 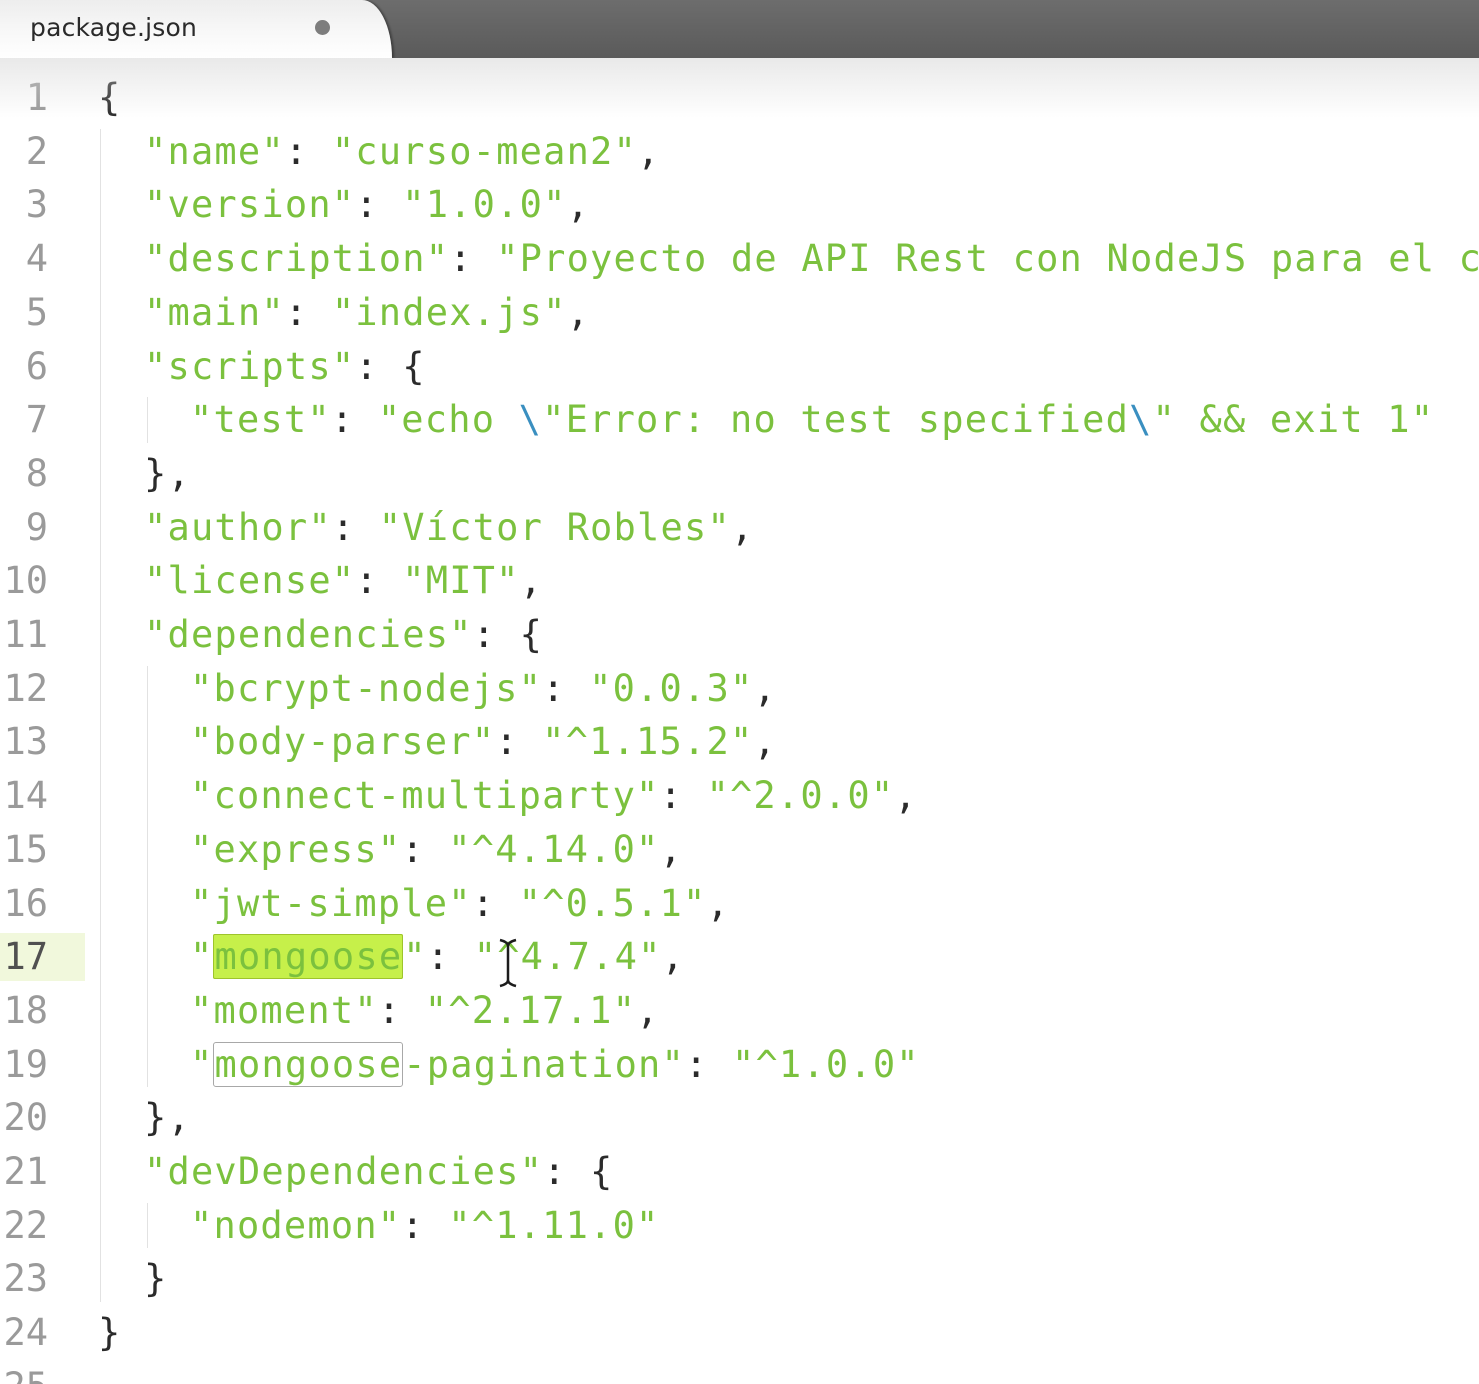 What do you see at coordinates (739, 29) in the screenshot?
I see `tab-bar: package.json` at bounding box center [739, 29].